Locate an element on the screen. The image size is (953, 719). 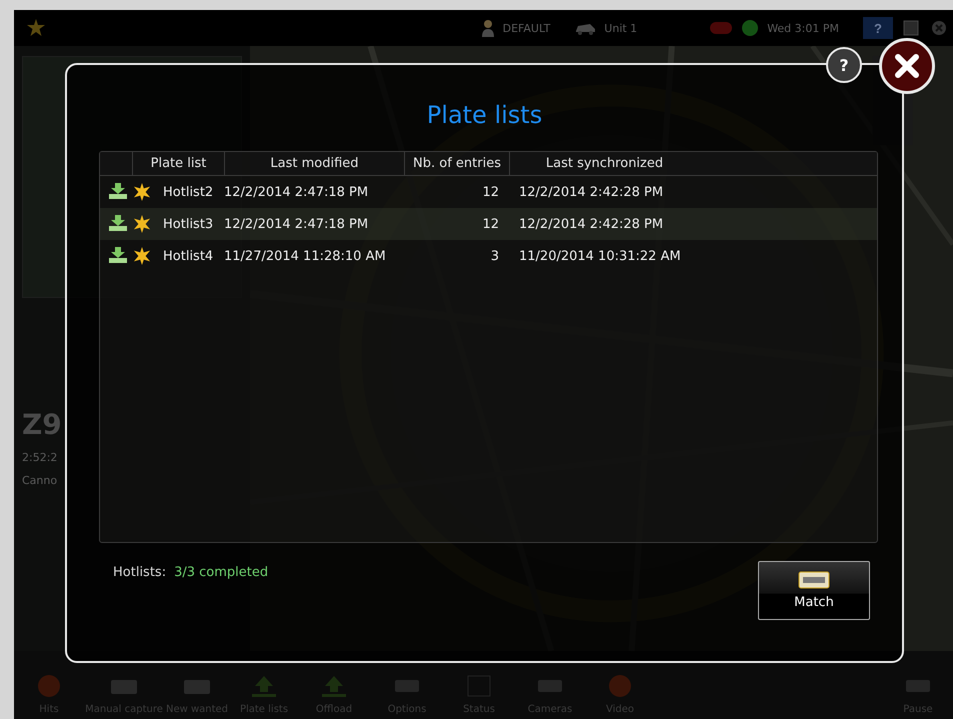
address-text: Canno is located at coordinates (40, 480).